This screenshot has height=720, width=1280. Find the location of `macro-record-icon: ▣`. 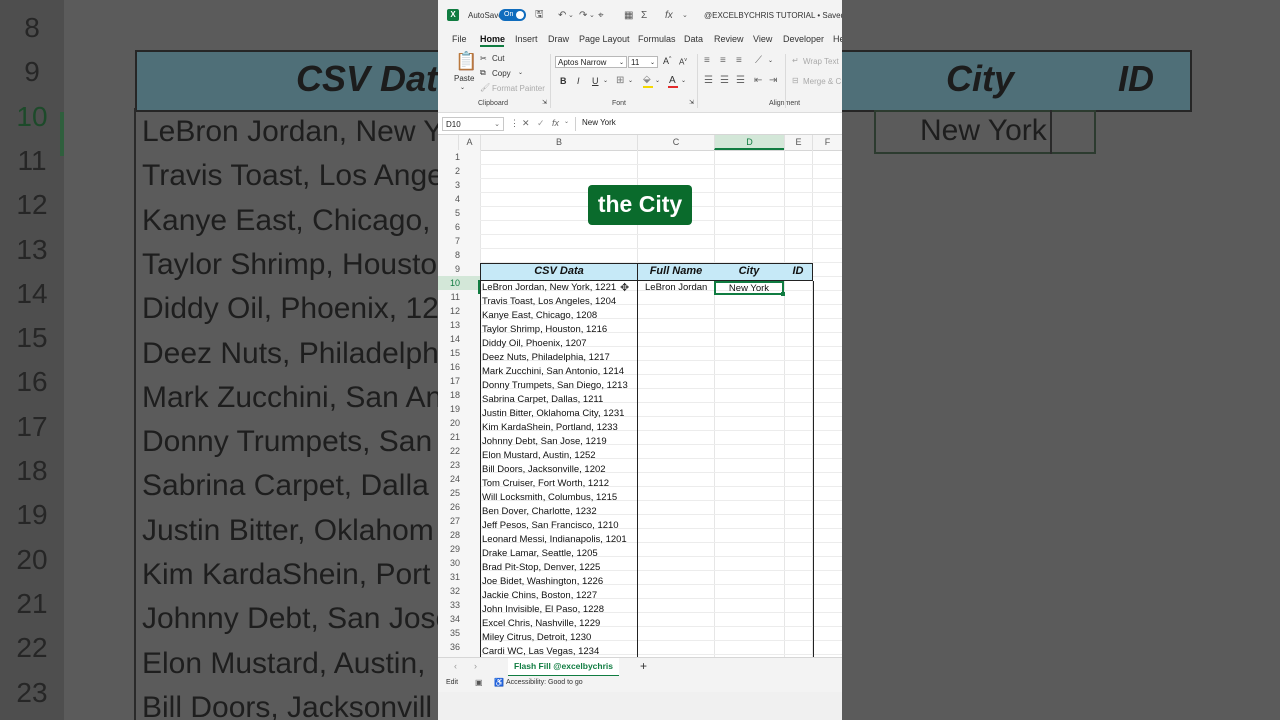

macro-record-icon: ▣ is located at coordinates (479, 682).